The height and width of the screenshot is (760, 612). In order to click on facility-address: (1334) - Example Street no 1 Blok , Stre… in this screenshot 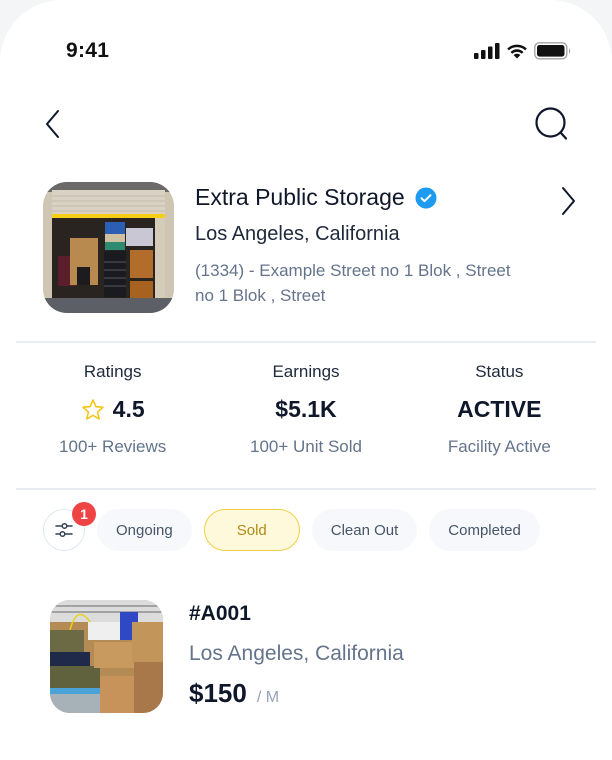, I will do `click(353, 283)`.